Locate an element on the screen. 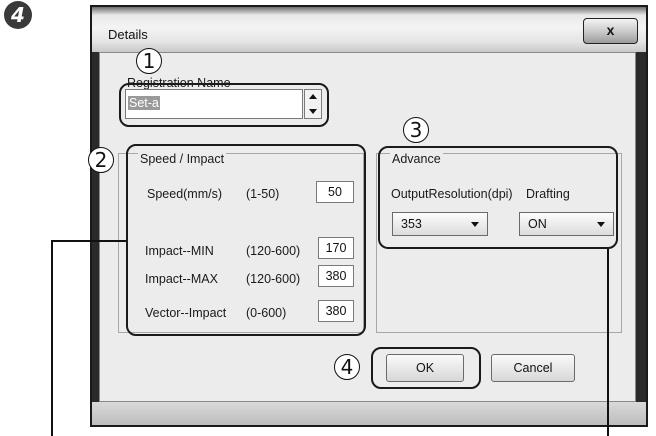 Image resolution: width=656 pixels, height=436 pixels. registration-name-input: Set-a is located at coordinates (214, 104).